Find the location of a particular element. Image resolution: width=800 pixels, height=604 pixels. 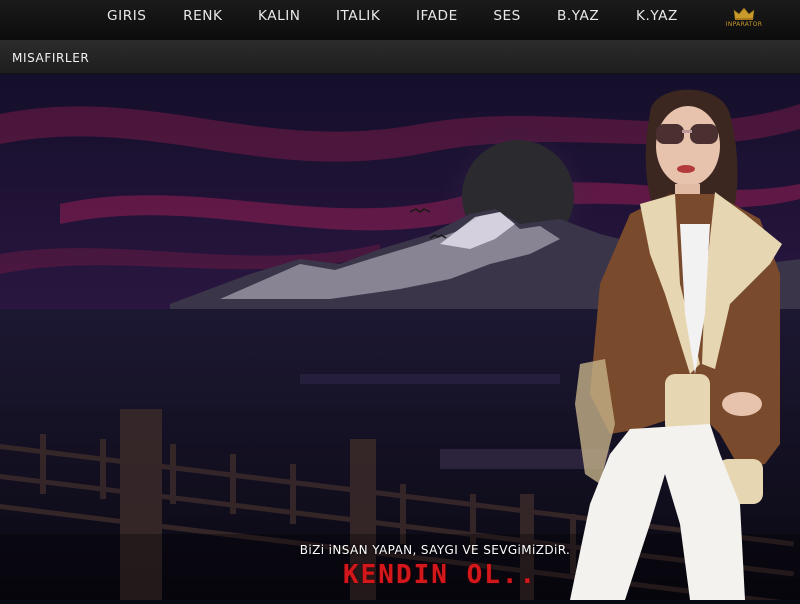

nav-item-k-yaz: K.YAZ is located at coordinates (657, 18).